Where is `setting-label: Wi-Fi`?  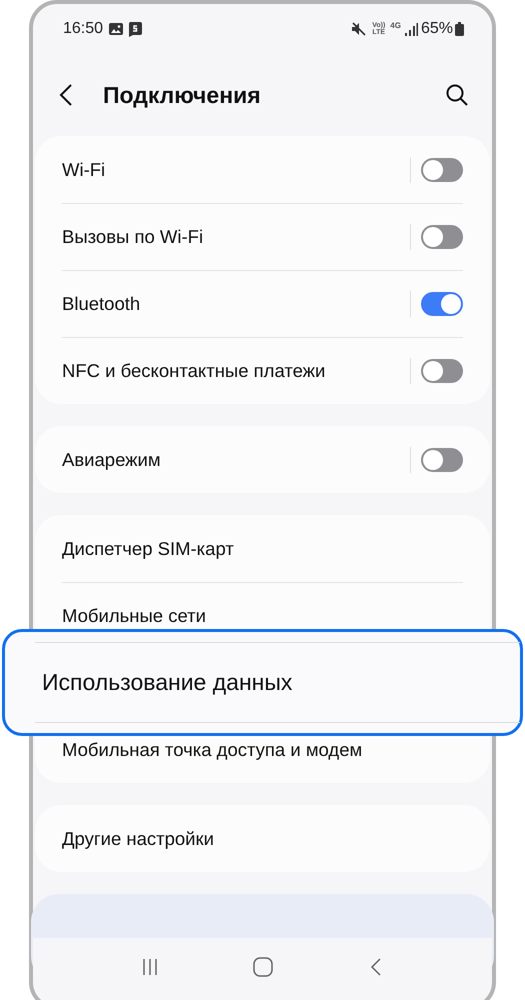
setting-label: Wi-Fi is located at coordinates (236, 170).